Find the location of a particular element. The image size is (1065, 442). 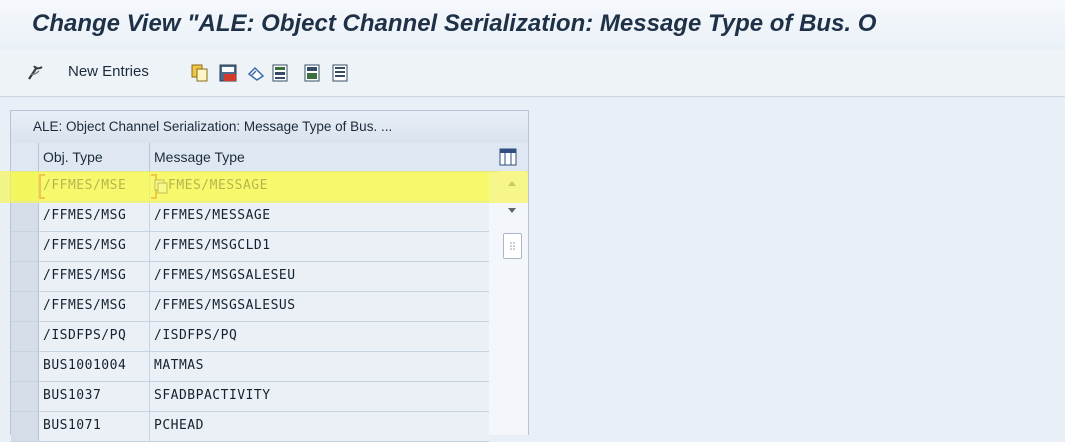

table-row: /FFMES/MSG /FFMES/MSGSALESEU is located at coordinates (250, 277).